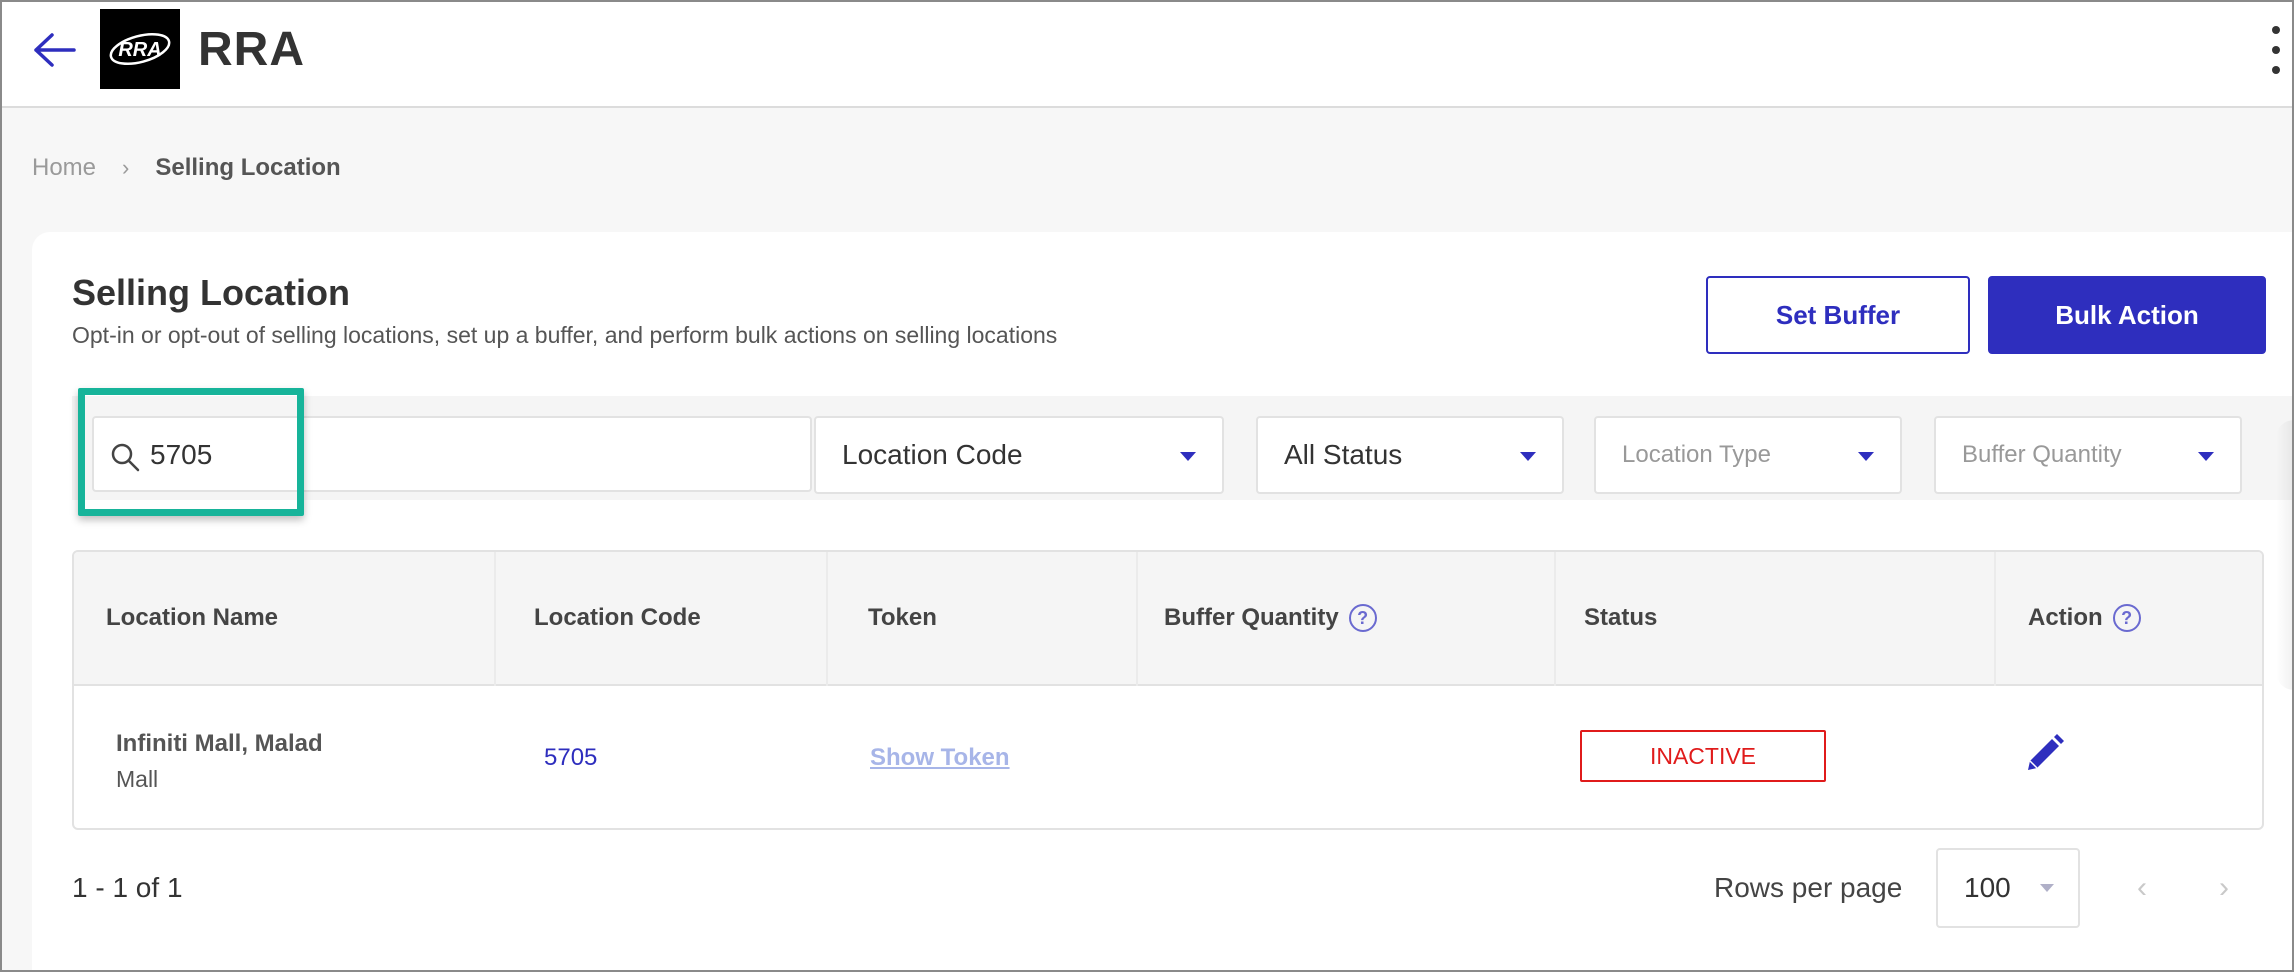  I want to click on location-code: 5705, so click(571, 757).